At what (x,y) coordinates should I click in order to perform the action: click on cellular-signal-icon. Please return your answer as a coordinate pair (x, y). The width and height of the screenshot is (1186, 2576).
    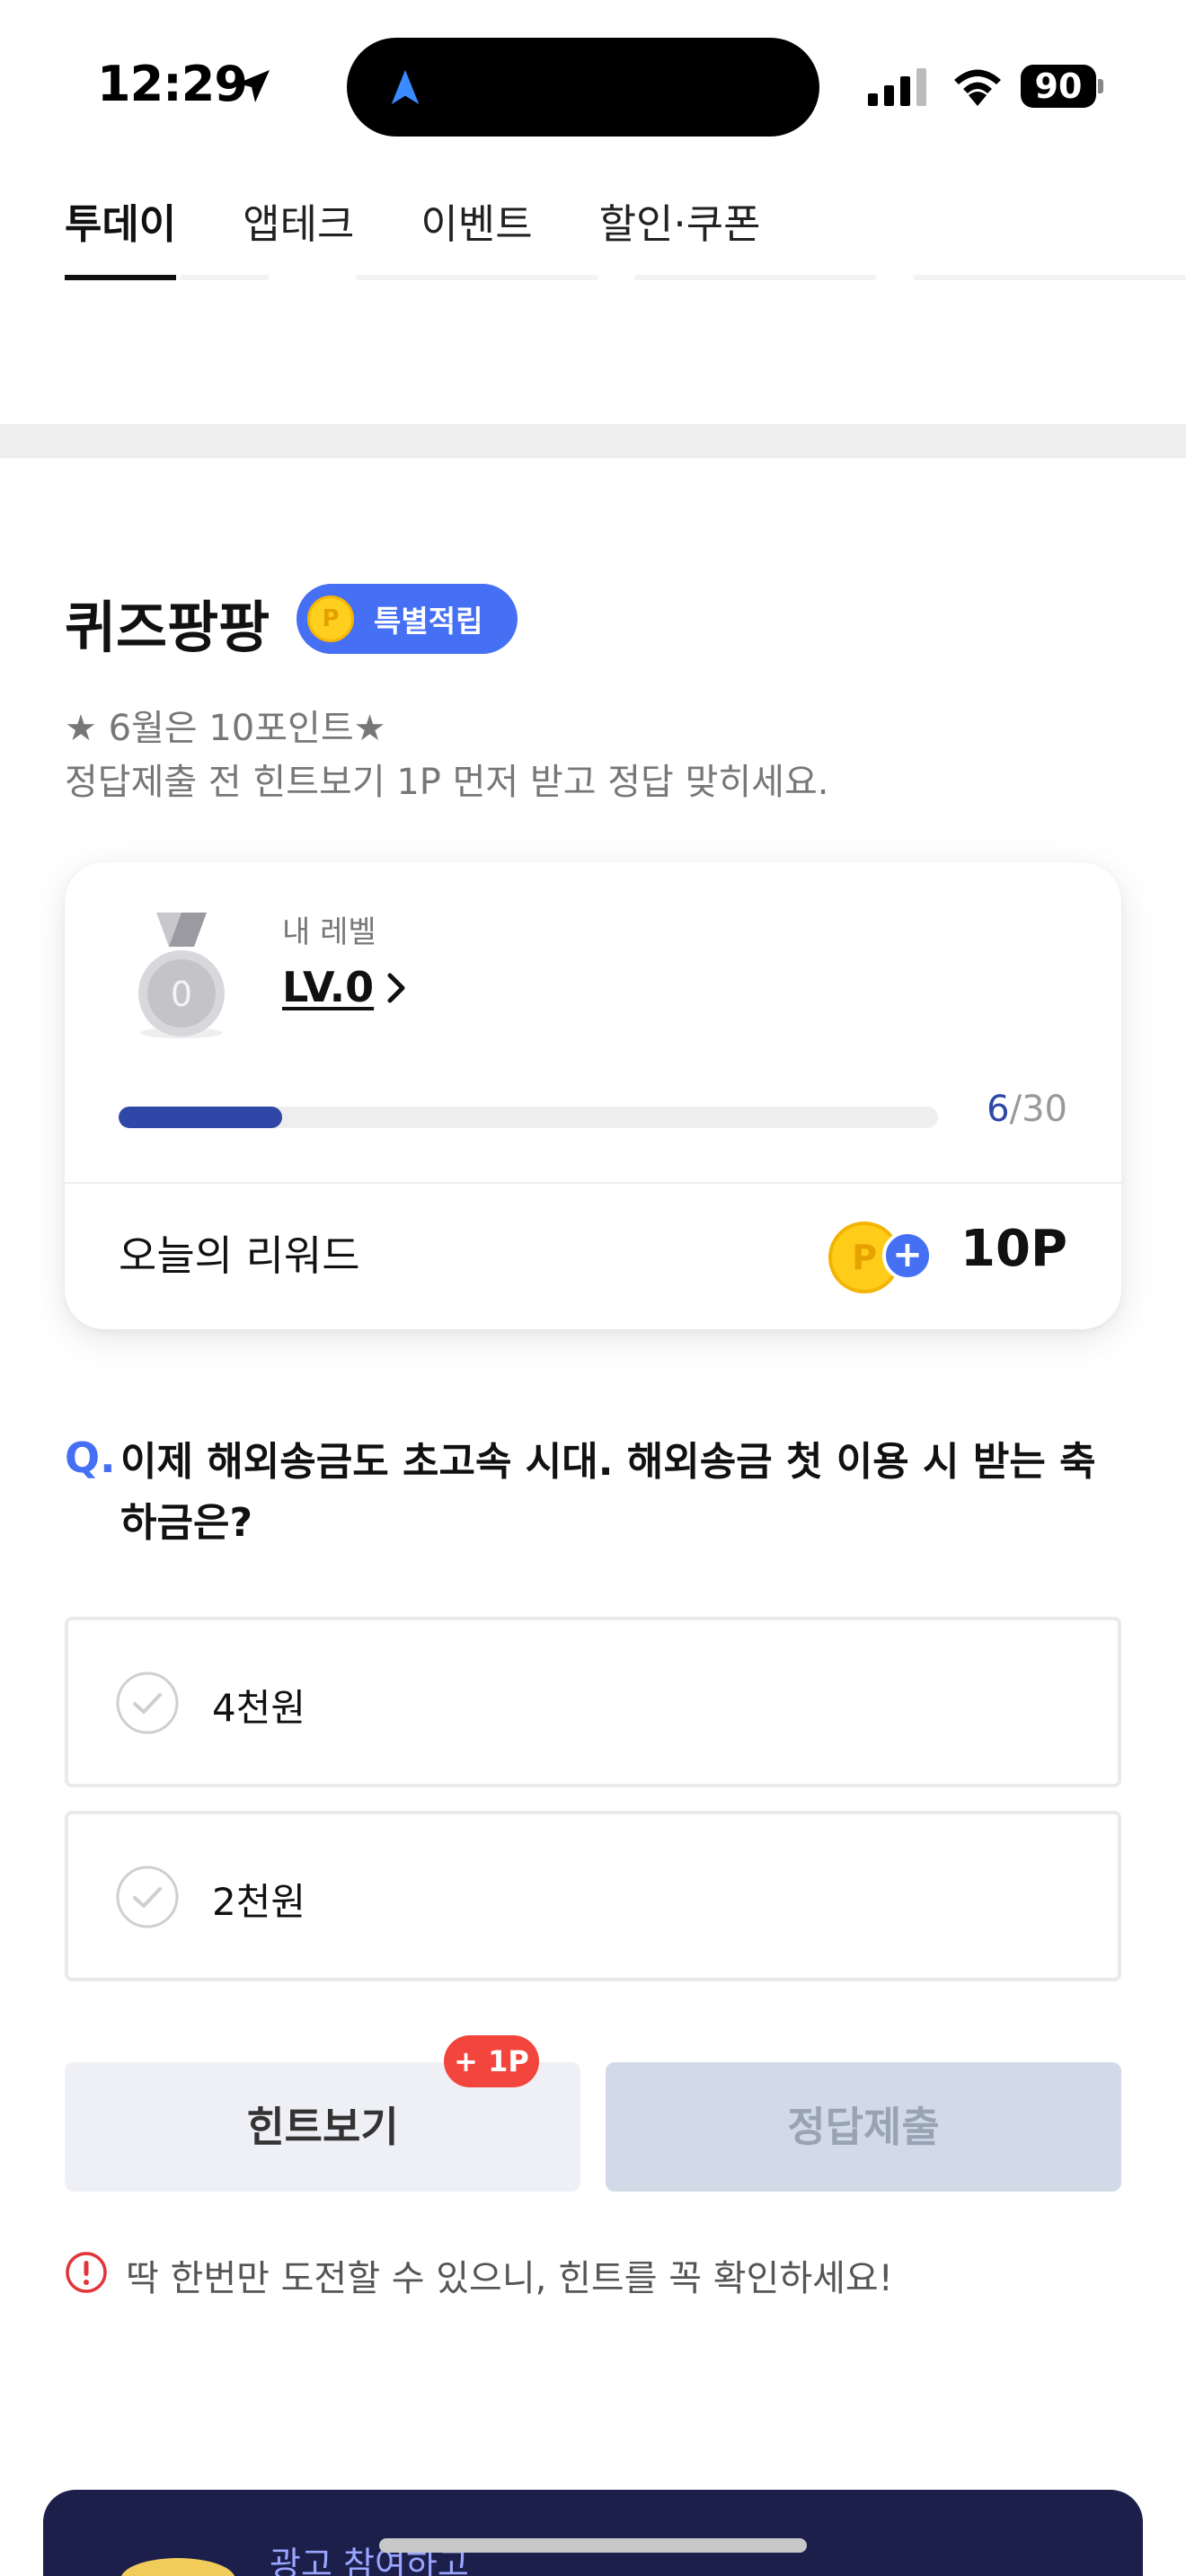
    Looking at the image, I should click on (897, 87).